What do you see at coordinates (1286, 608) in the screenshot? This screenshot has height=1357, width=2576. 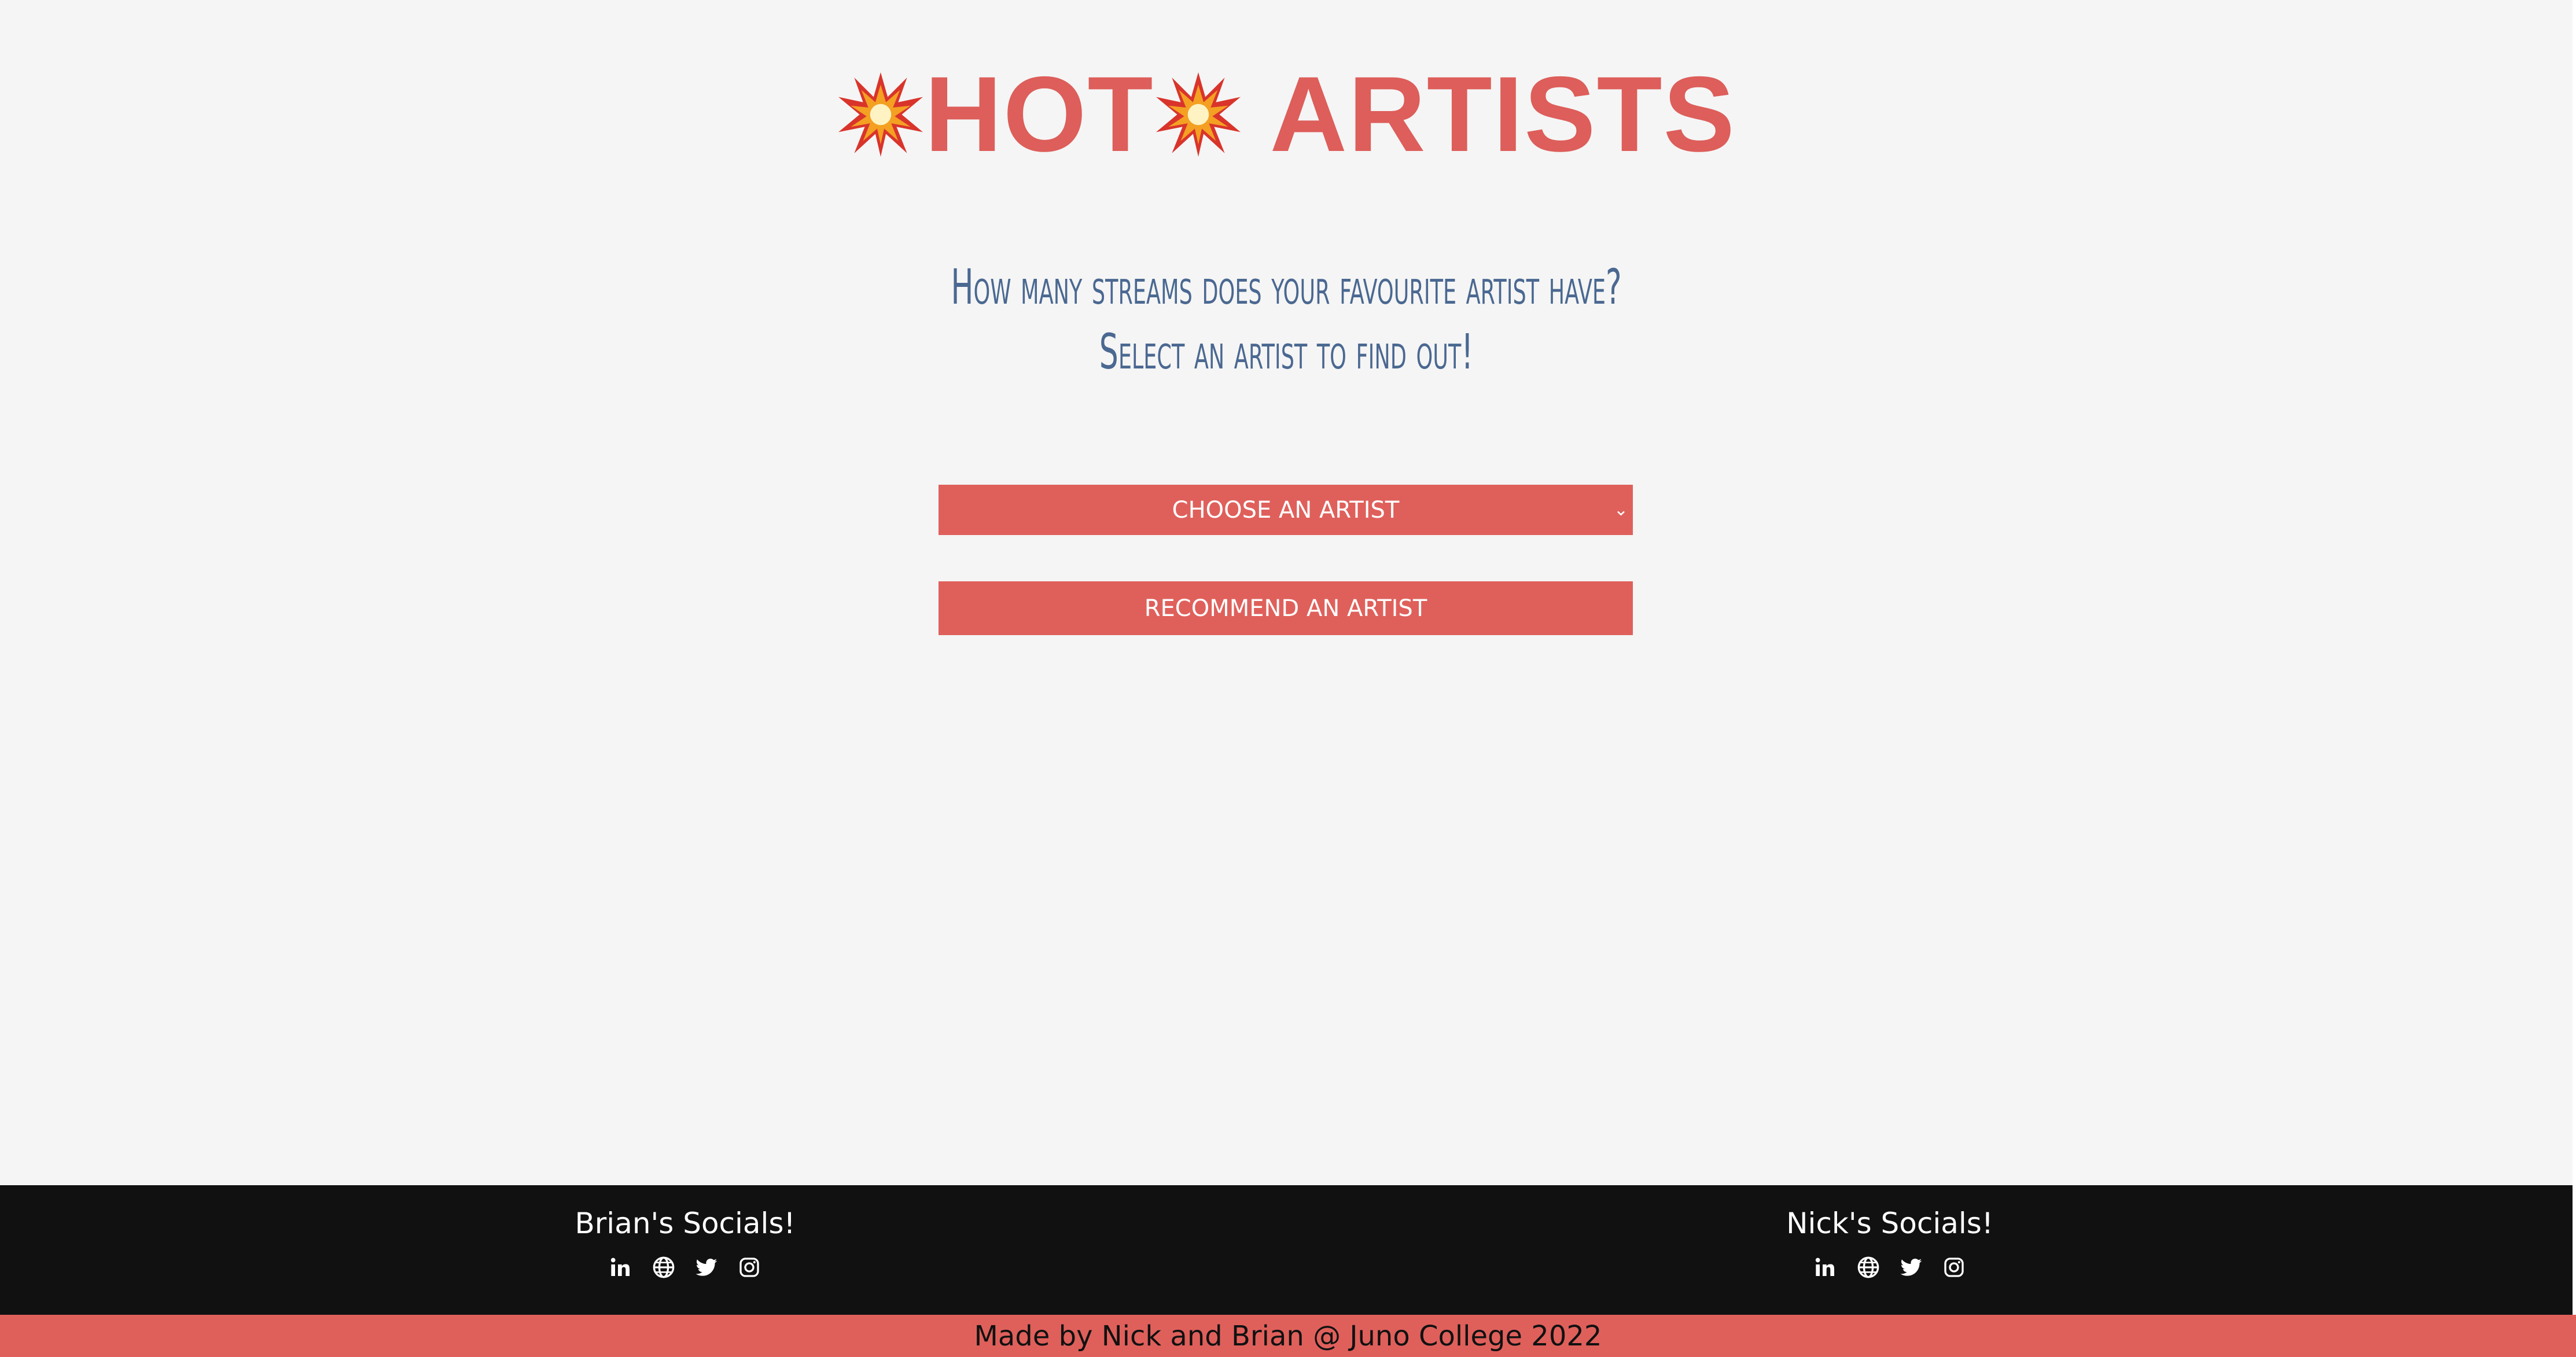 I see `recommend-artist-button: RECOMMEND AN ARTIST` at bounding box center [1286, 608].